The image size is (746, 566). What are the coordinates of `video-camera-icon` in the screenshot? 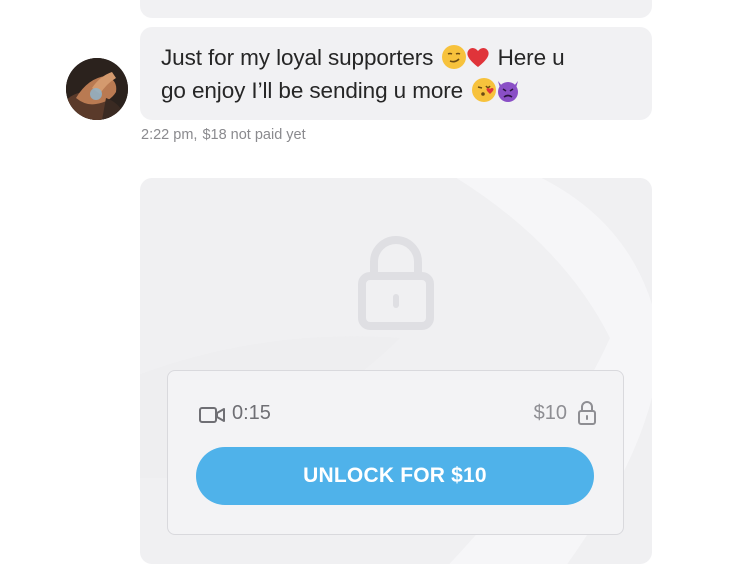 It's located at (212, 415).